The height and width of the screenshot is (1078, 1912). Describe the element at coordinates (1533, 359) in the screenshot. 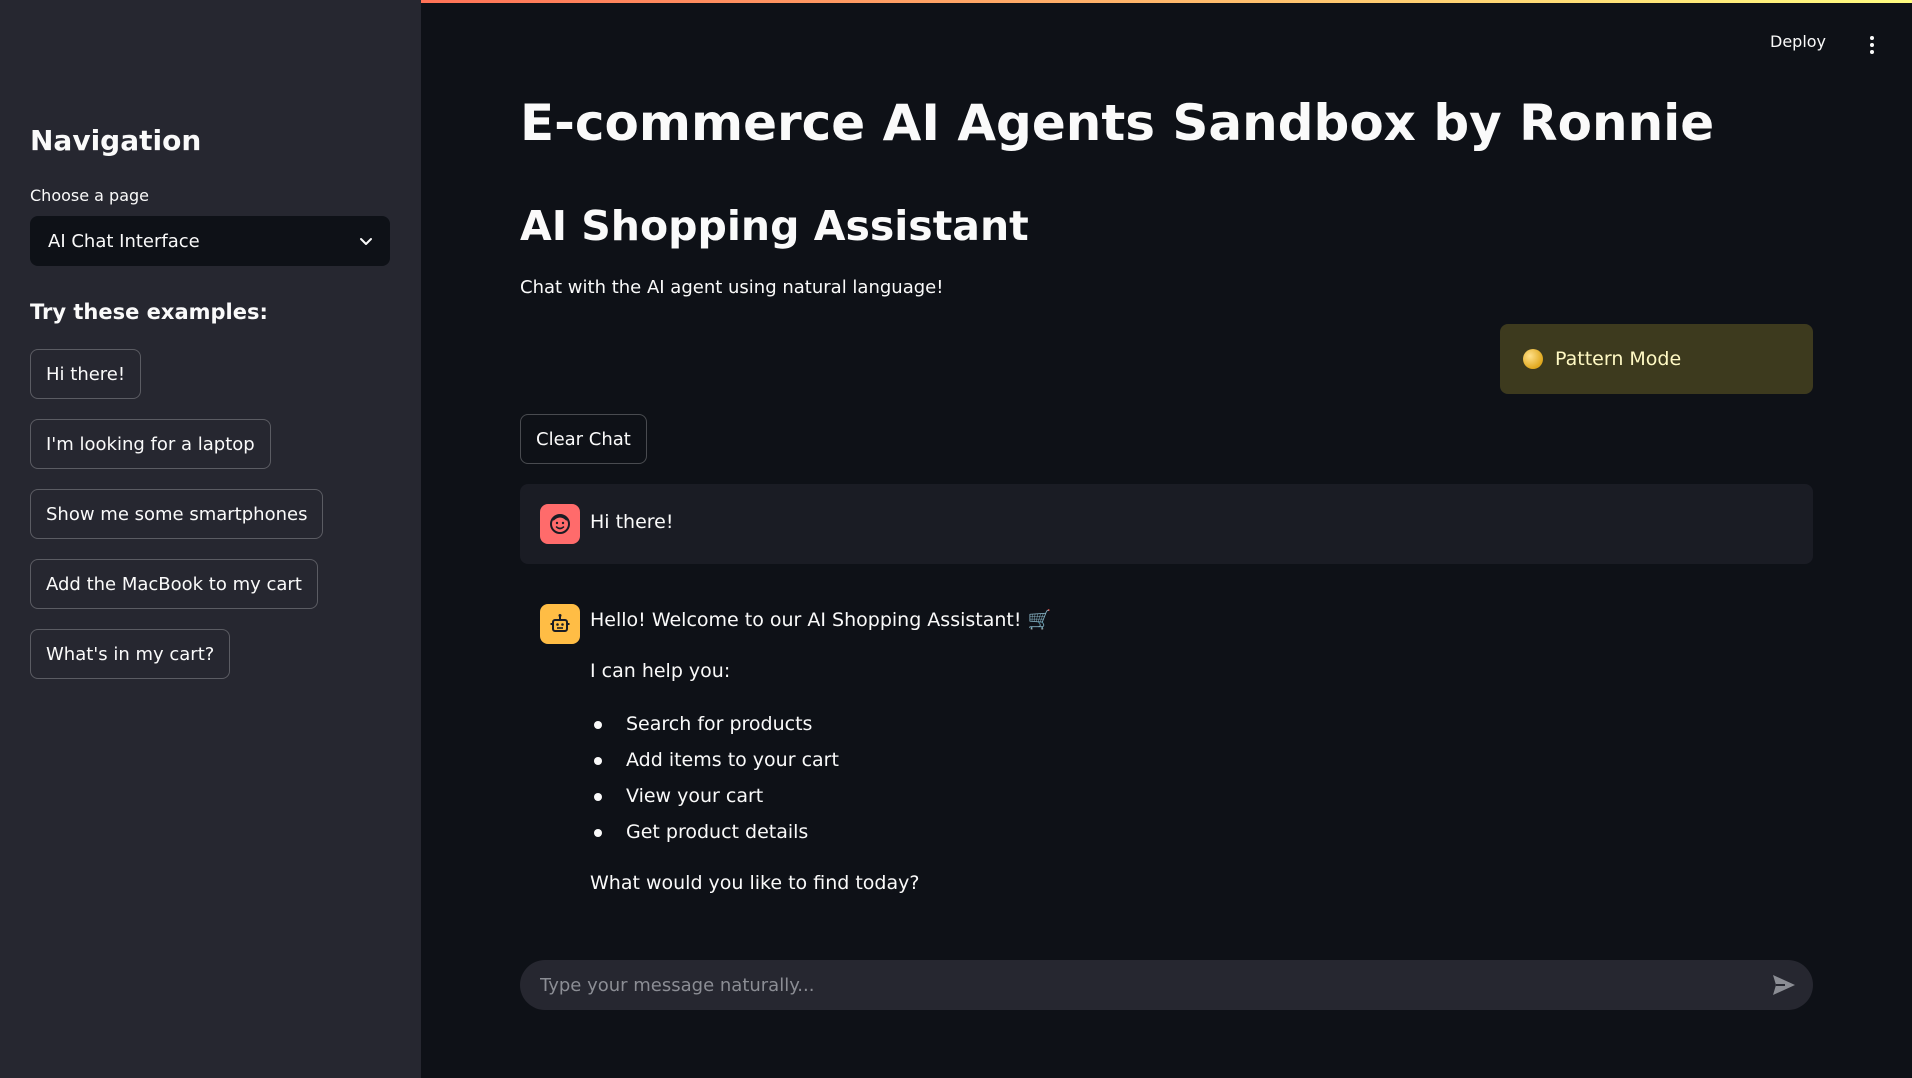

I see `yellow-circle-icon` at that location.